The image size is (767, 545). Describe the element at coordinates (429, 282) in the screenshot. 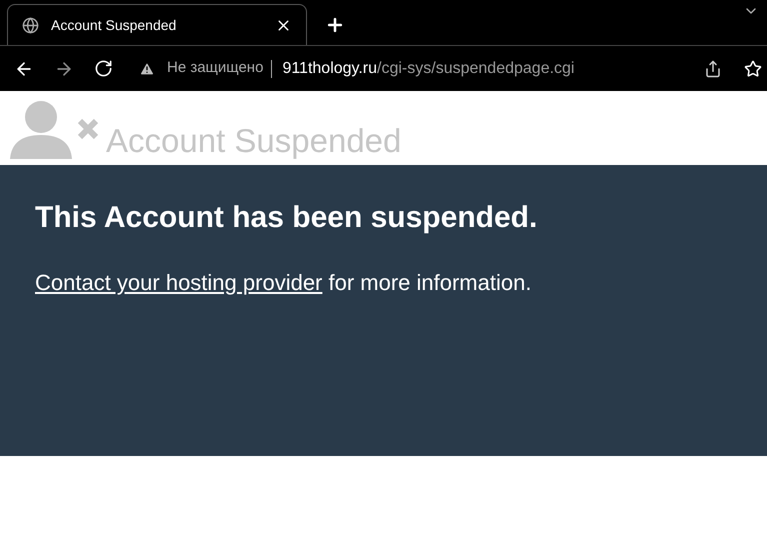

I see `info-text: for more information.` at that location.